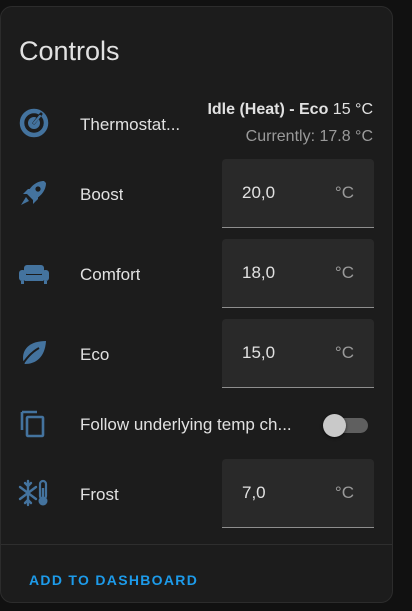  I want to click on eco-temperature-unit: °C, so click(344, 352).